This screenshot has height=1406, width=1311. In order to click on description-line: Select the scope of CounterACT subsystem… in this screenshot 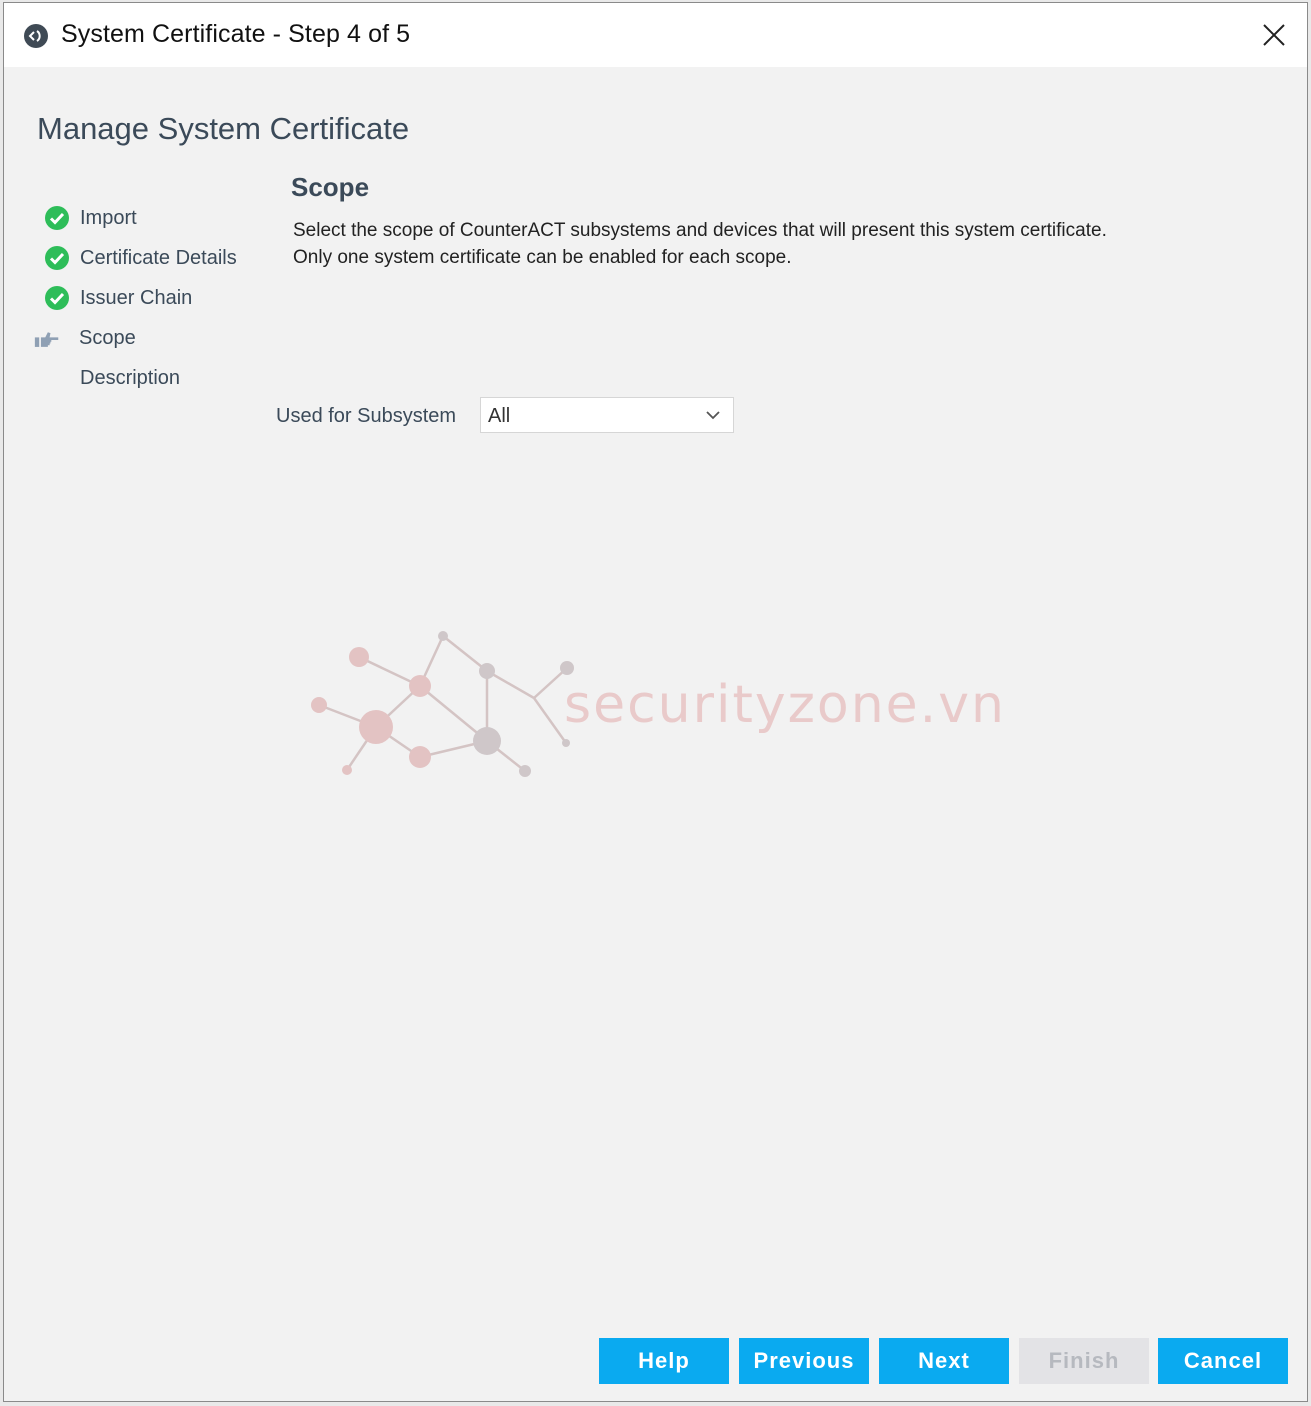, I will do `click(700, 230)`.